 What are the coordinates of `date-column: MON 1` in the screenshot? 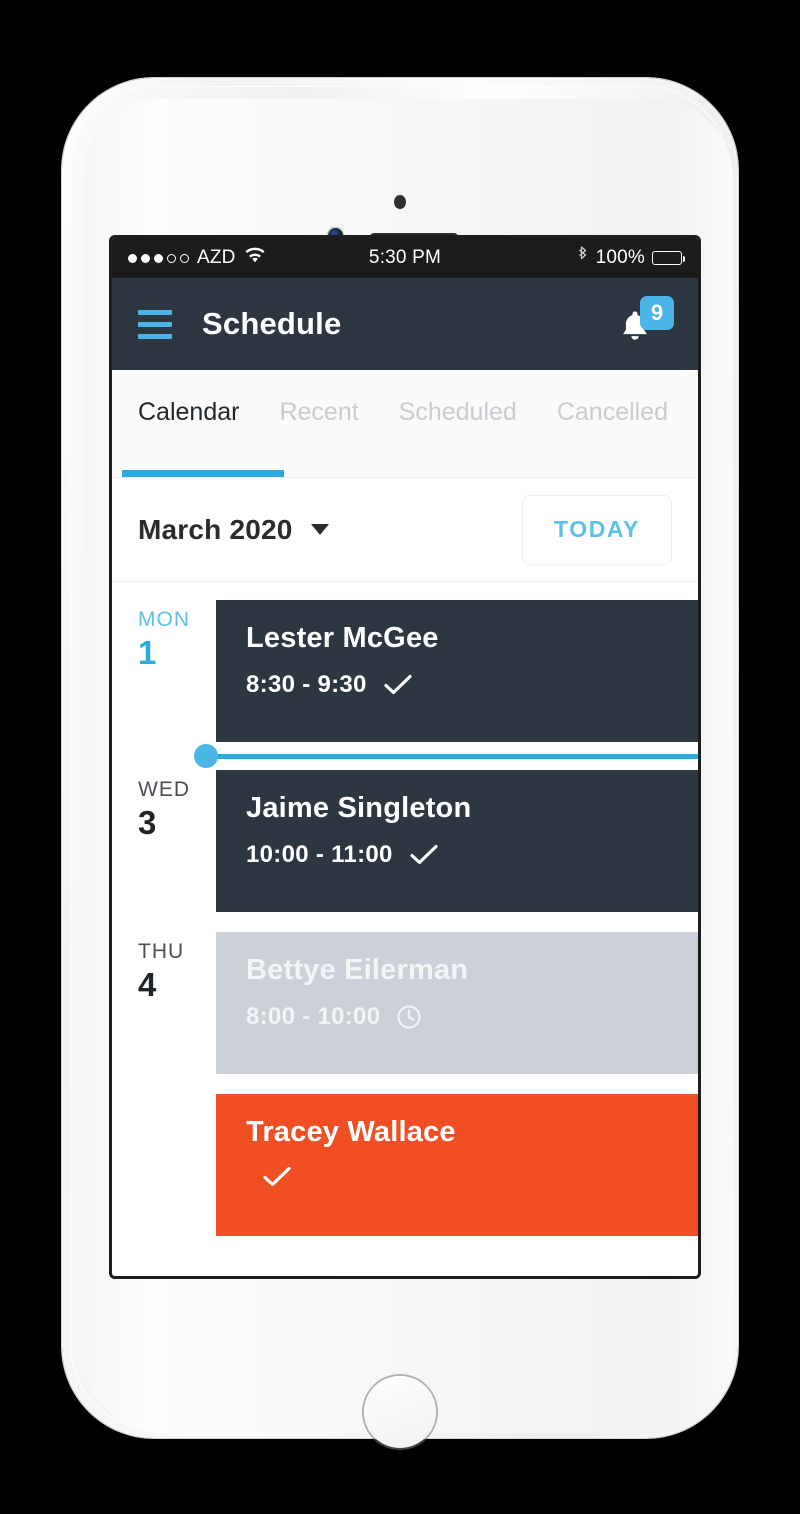 It's located at (177, 636).